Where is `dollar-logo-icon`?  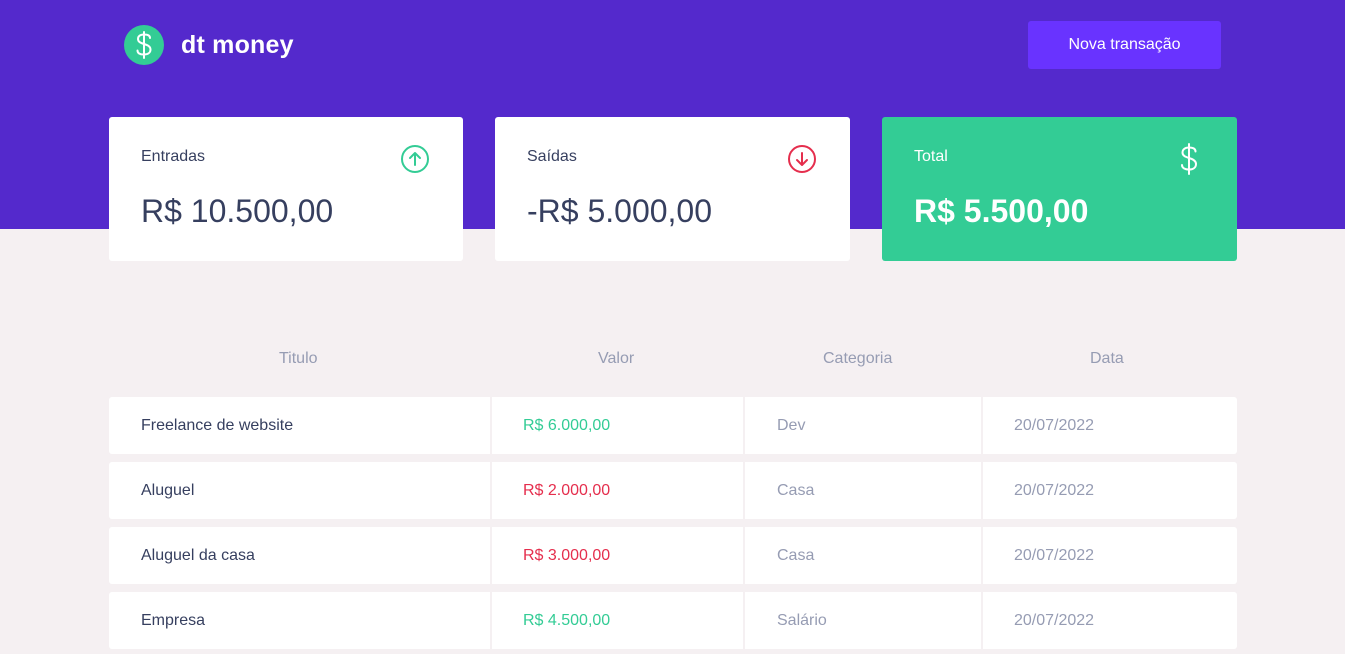 dollar-logo-icon is located at coordinates (144, 45).